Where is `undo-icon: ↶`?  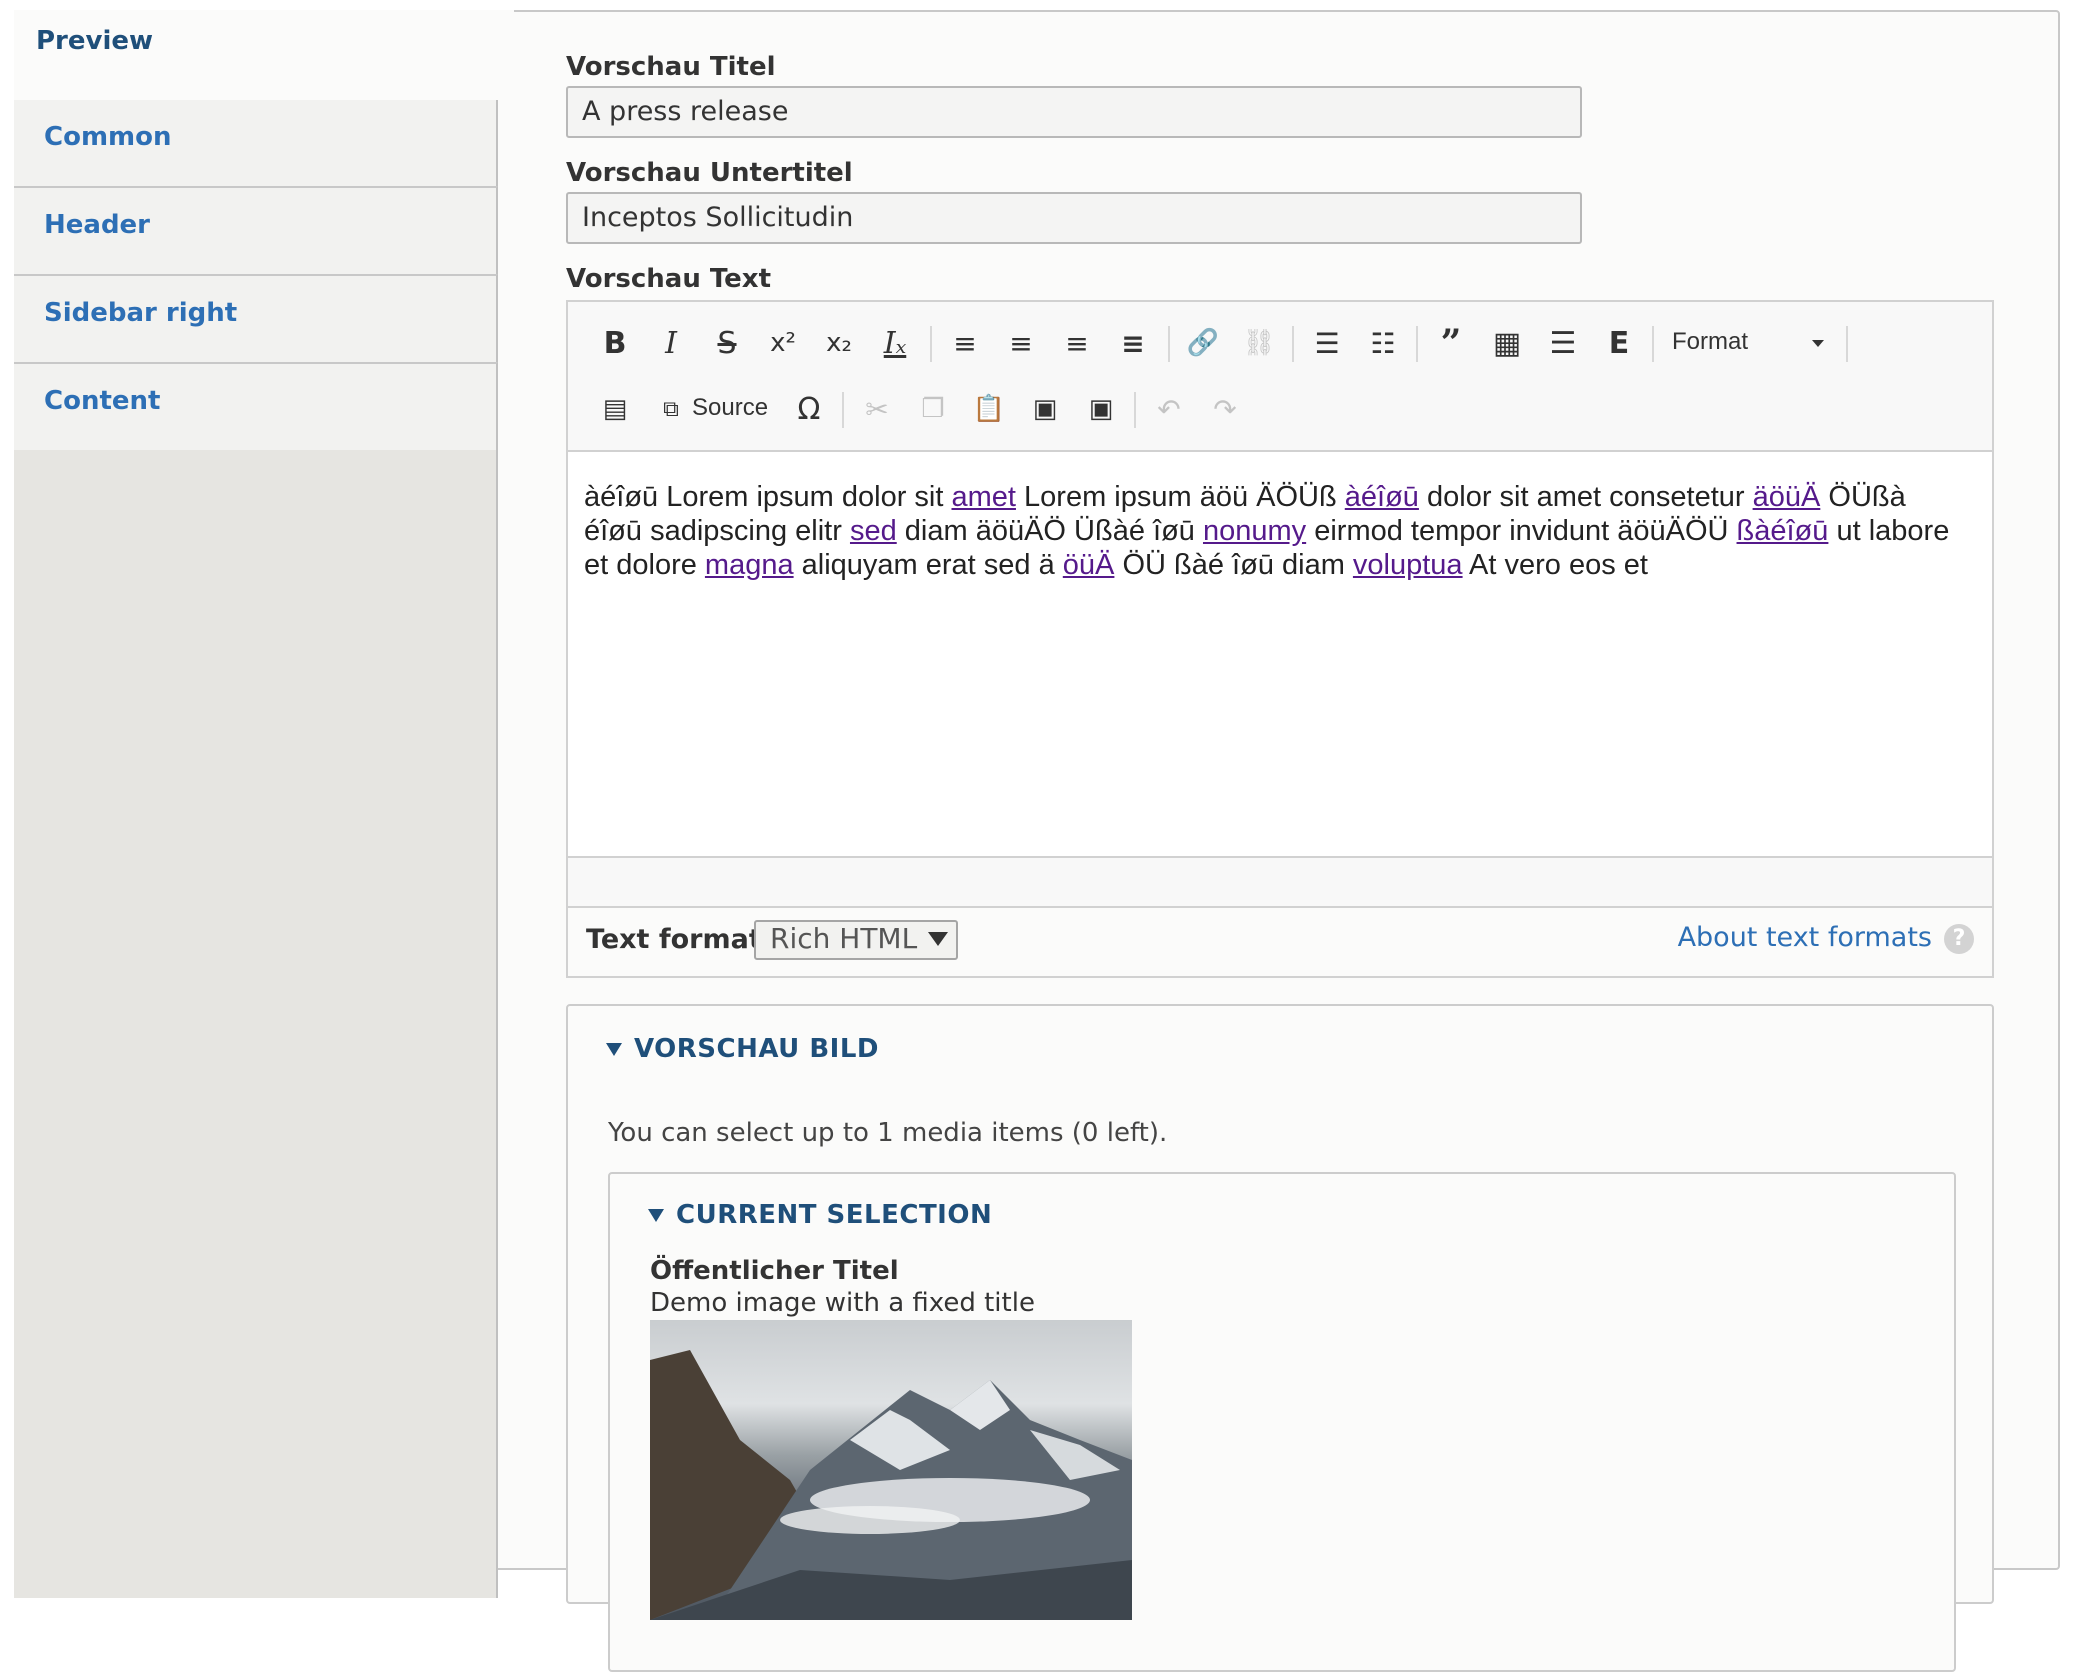 undo-icon: ↶ is located at coordinates (1169, 409).